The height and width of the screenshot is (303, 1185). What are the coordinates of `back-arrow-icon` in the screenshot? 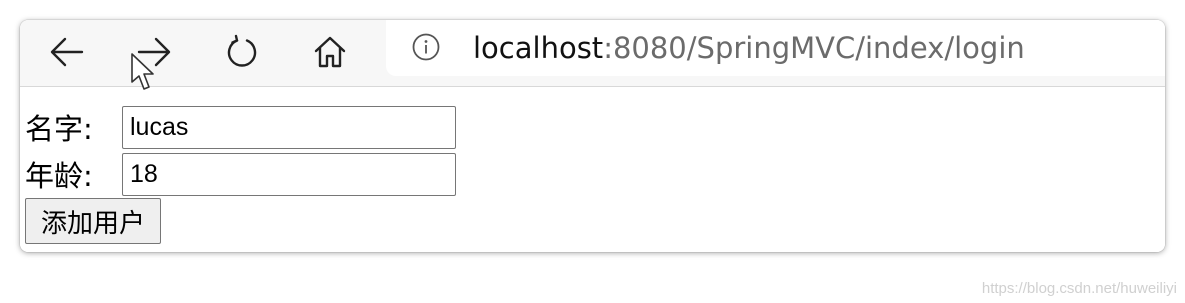 It's located at (67, 52).